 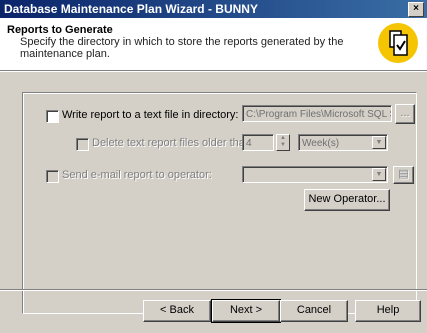 What do you see at coordinates (317, 113) in the screenshot?
I see `report-directory-field: C:\Program Files\Microsoft SQL Se` at bounding box center [317, 113].